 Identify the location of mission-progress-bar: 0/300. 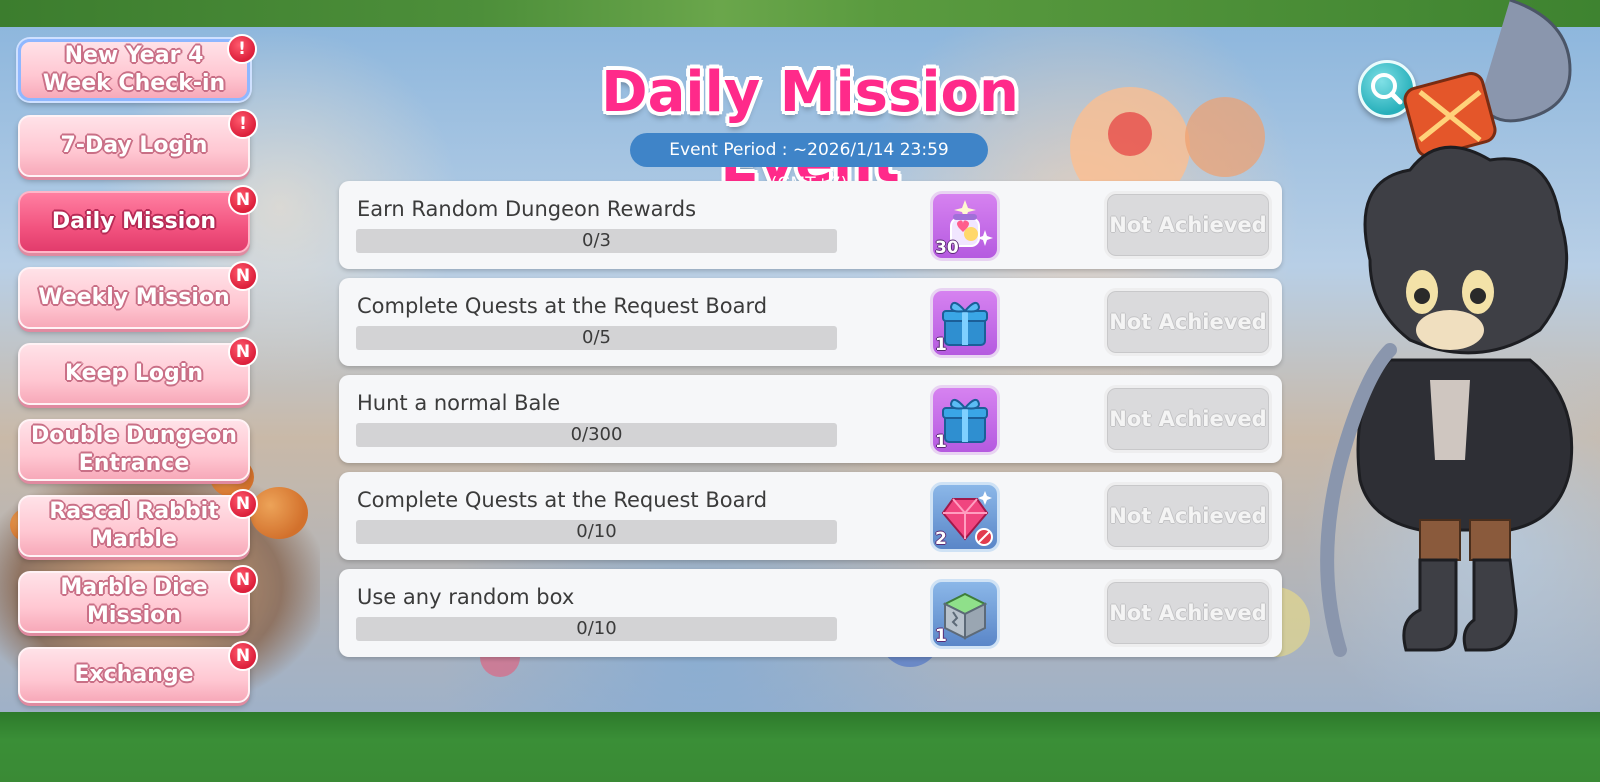
(596, 435).